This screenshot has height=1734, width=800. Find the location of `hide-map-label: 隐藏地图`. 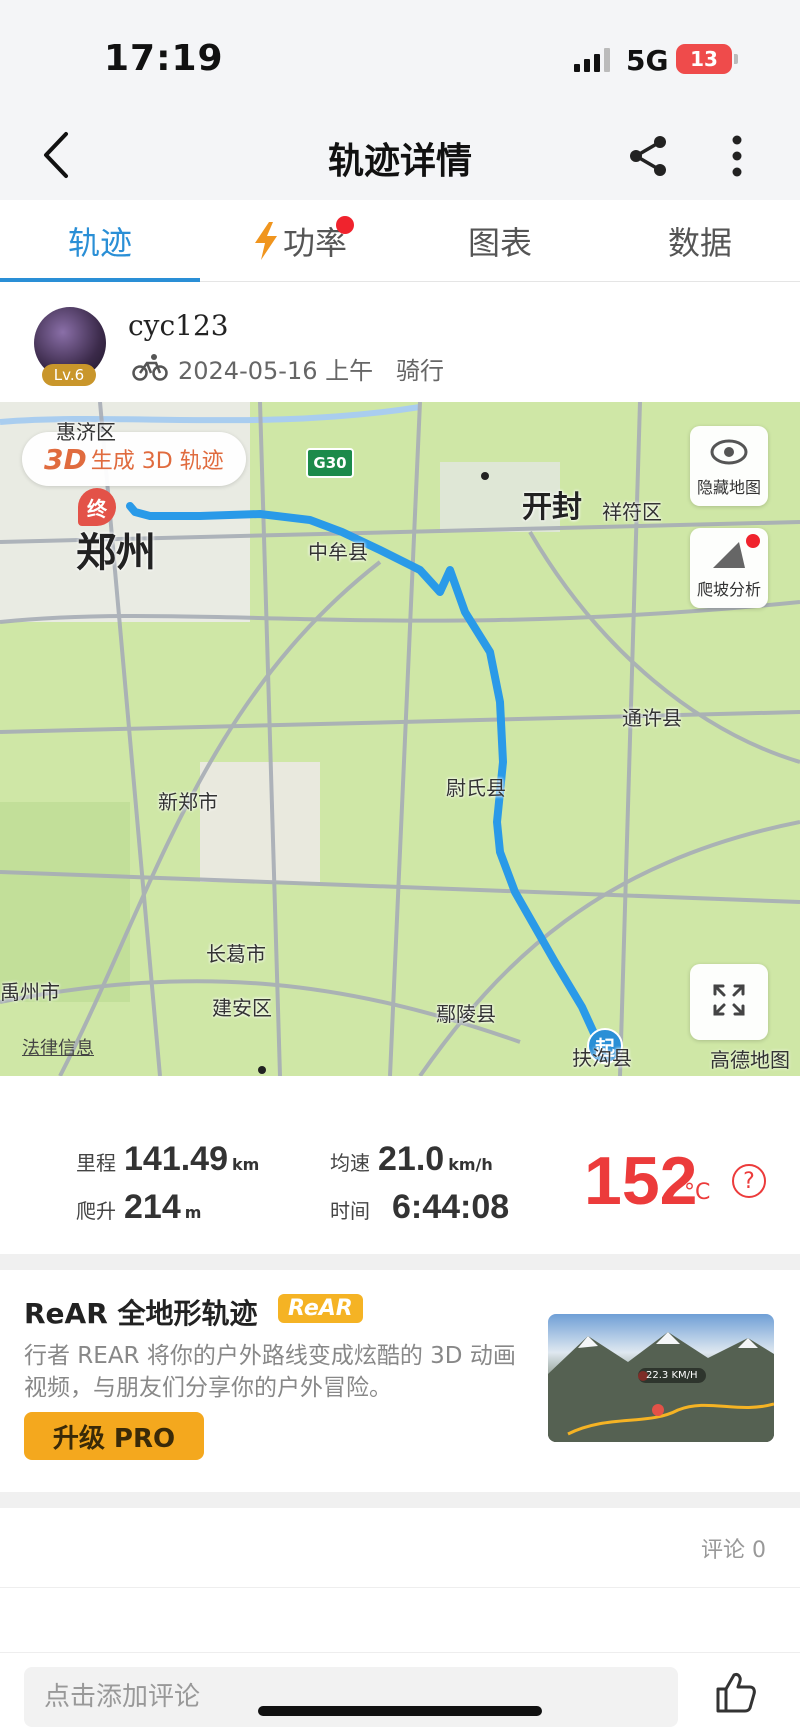

hide-map-label: 隐藏地图 is located at coordinates (728, 487).